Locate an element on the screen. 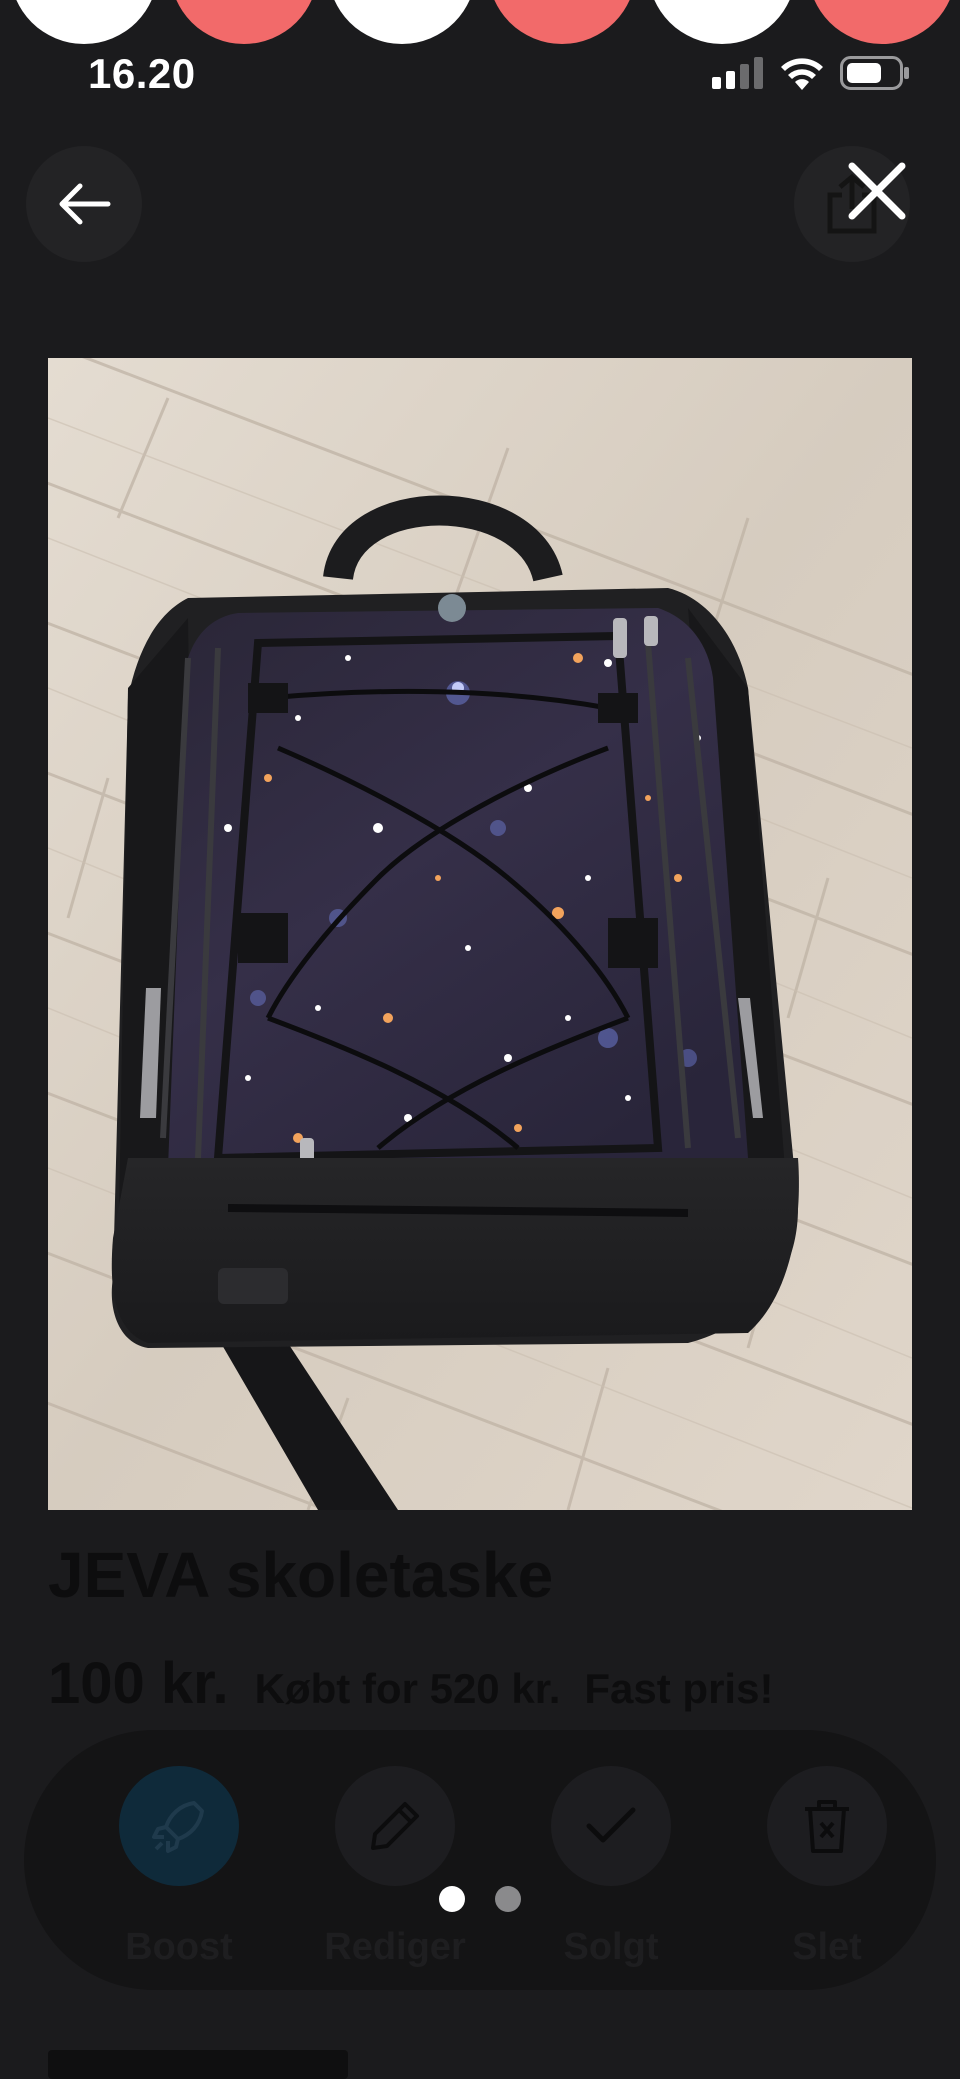 The width and height of the screenshot is (960, 2079). delete-circle is located at coordinates (827, 1826).